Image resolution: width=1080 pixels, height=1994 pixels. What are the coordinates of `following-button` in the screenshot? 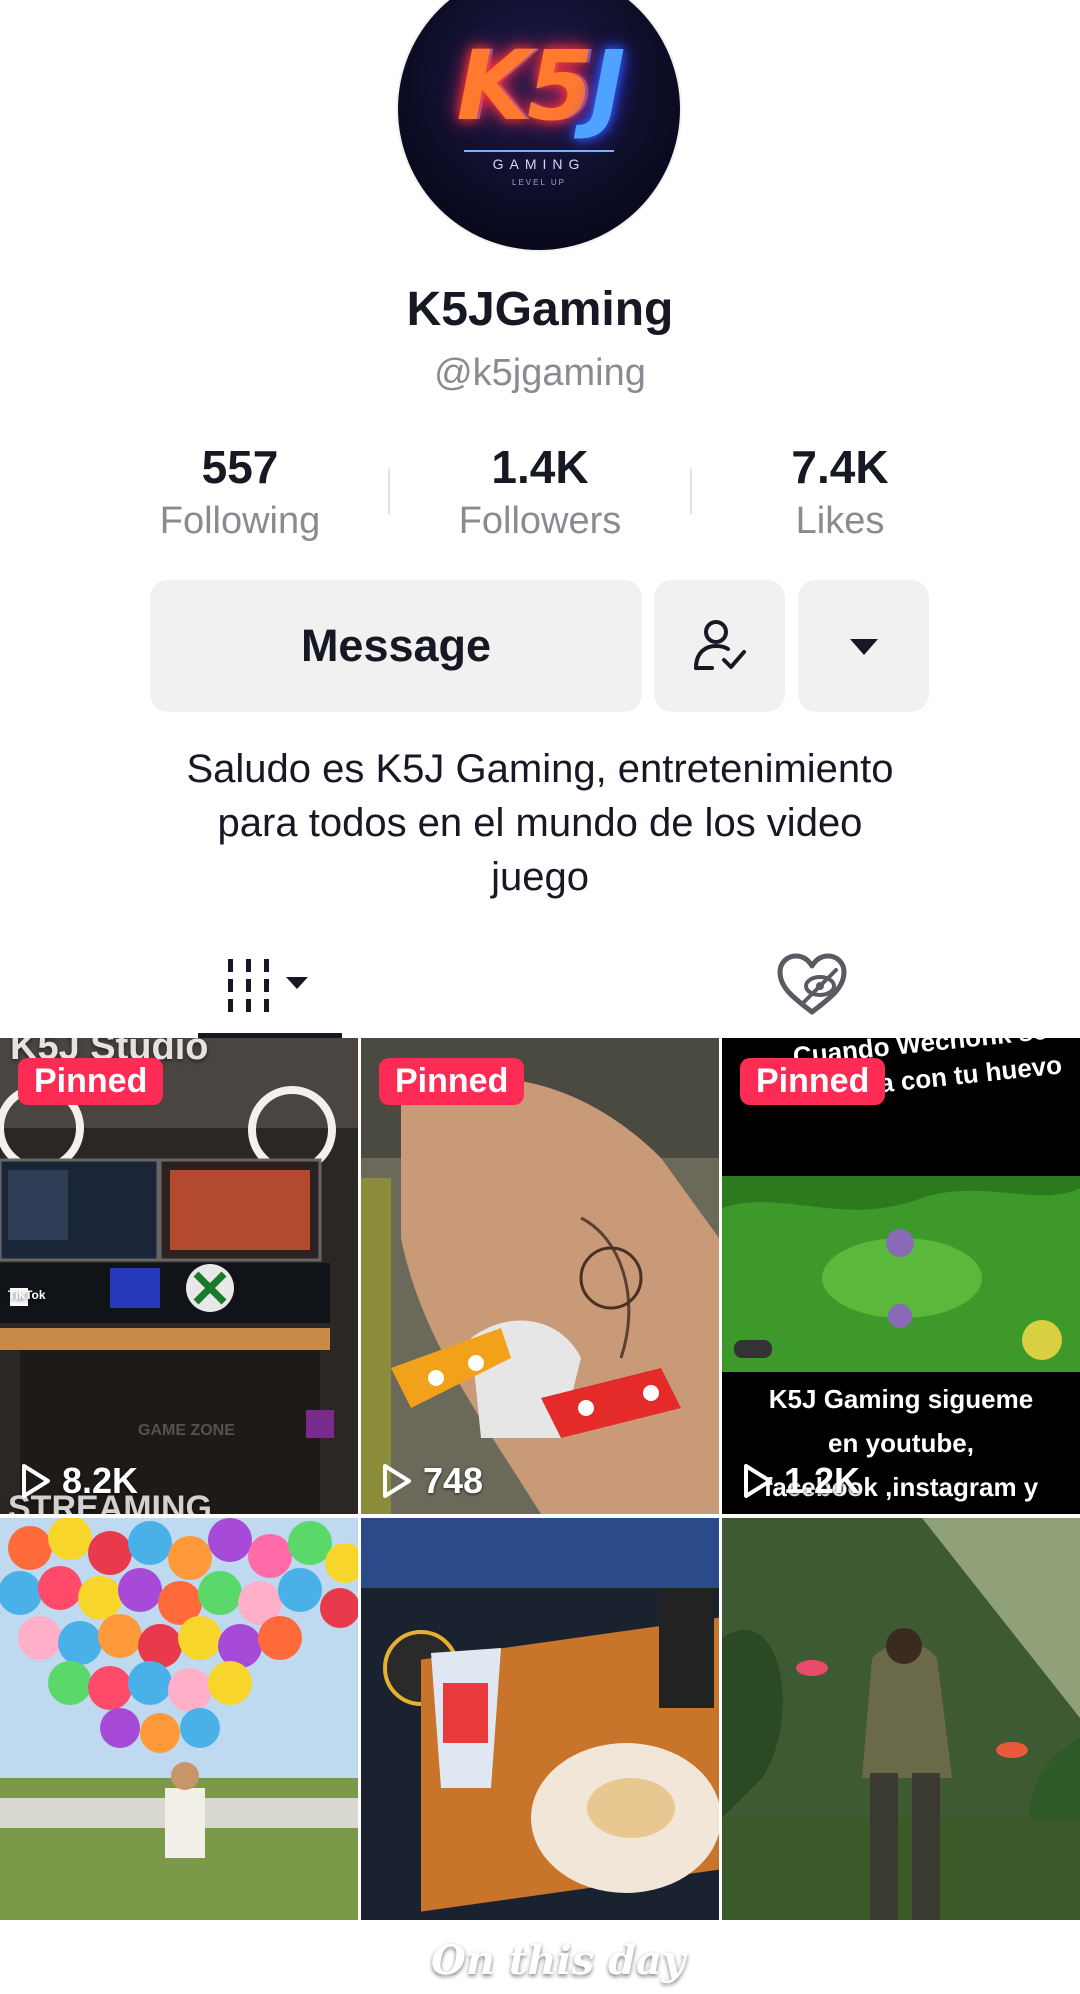 It's located at (719, 646).